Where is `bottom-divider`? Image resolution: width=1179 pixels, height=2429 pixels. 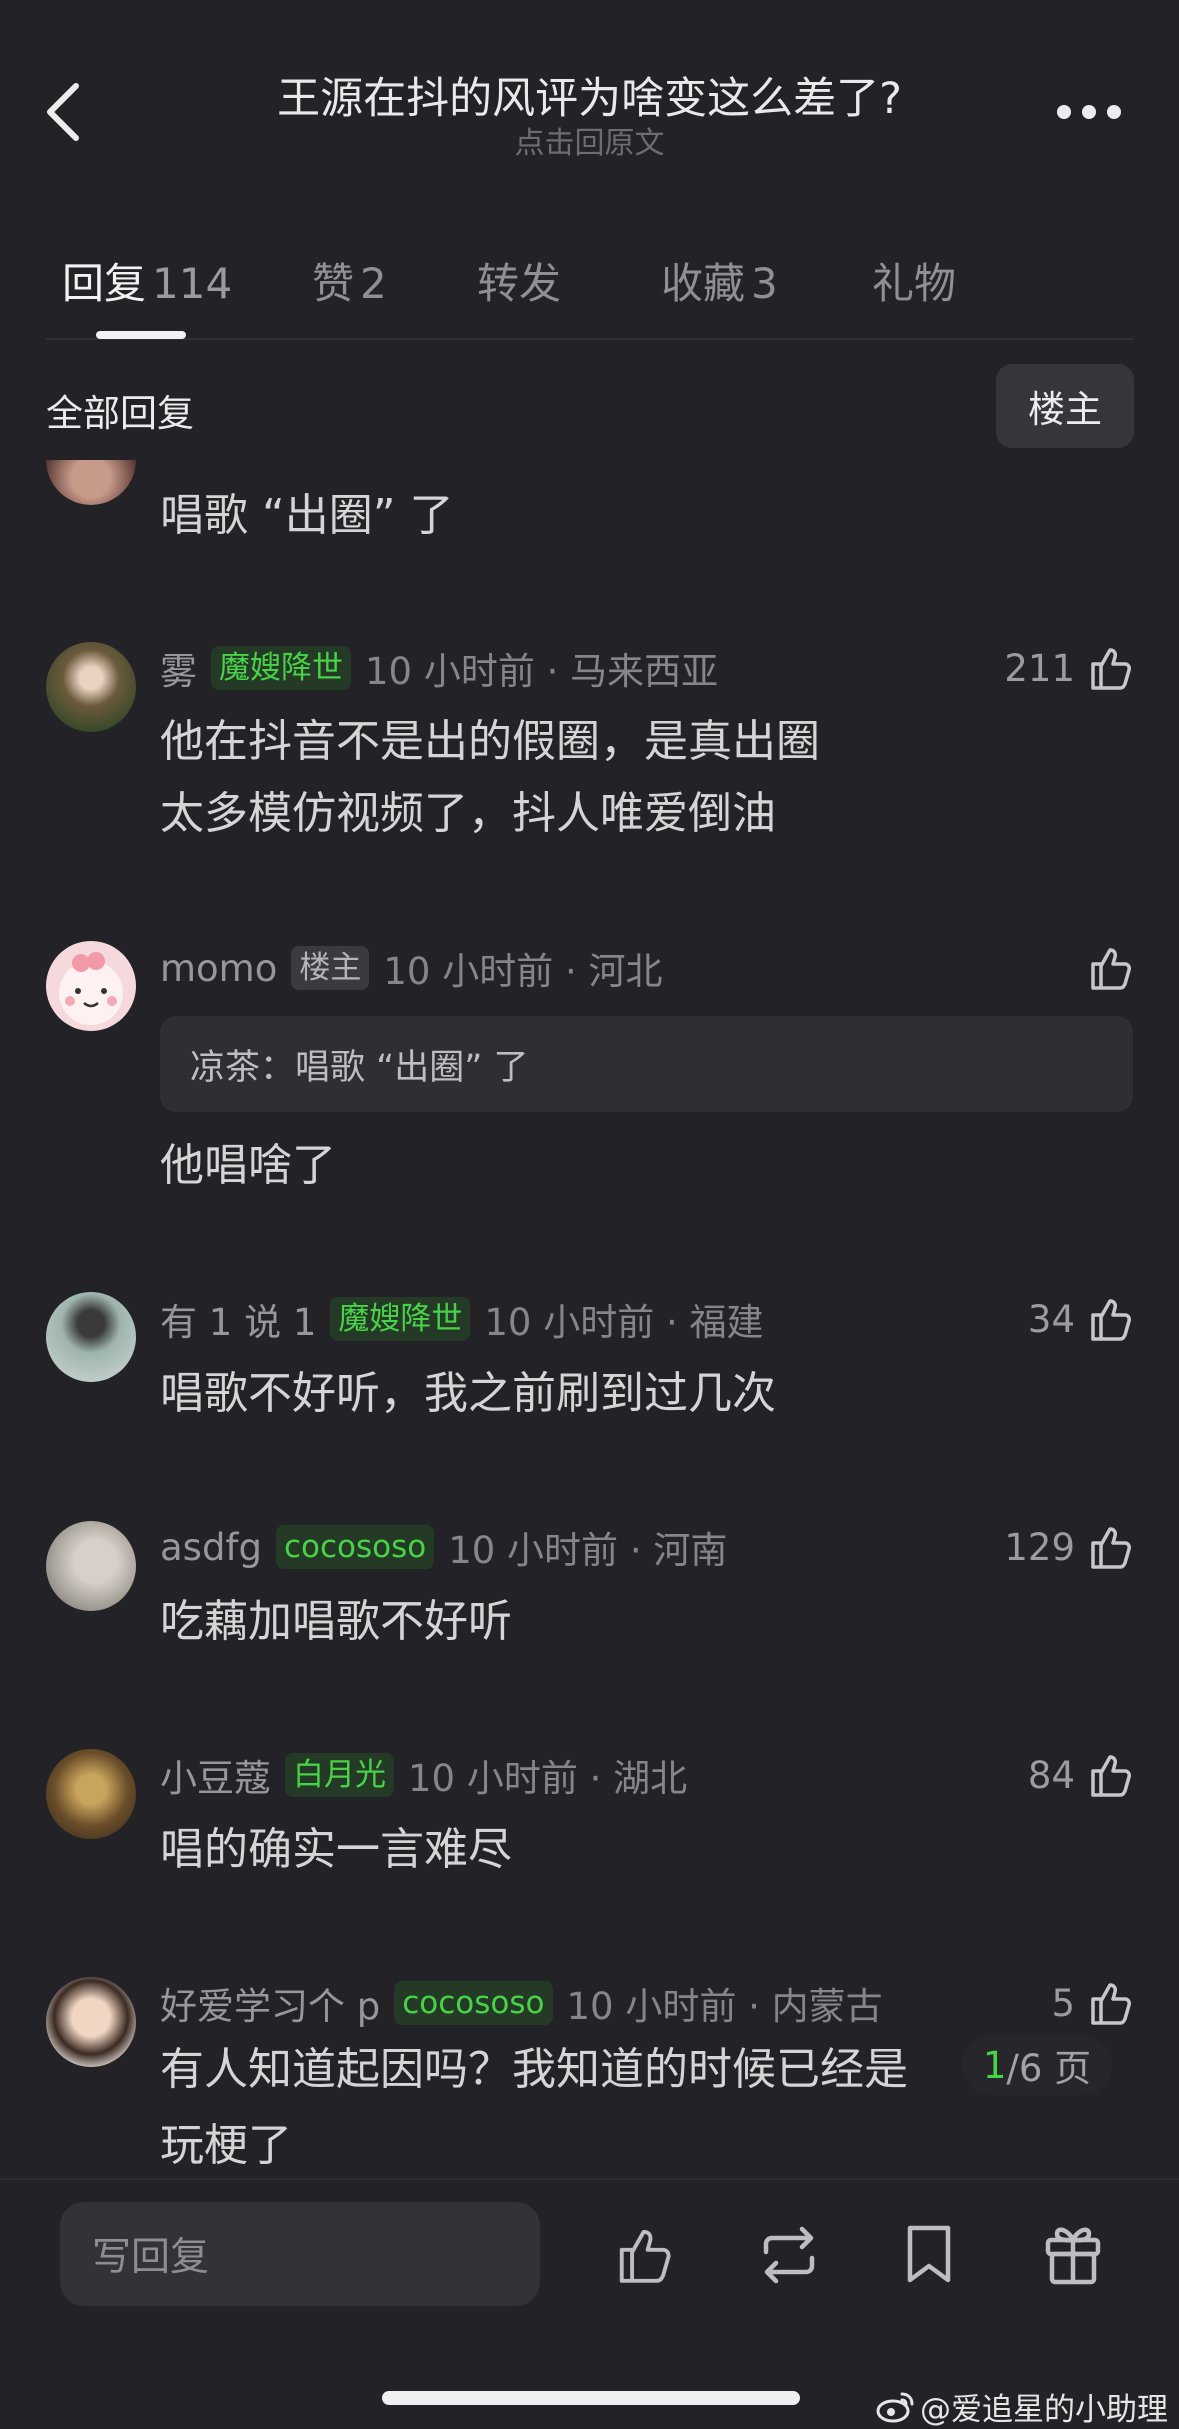
bottom-divider is located at coordinates (589, 2179).